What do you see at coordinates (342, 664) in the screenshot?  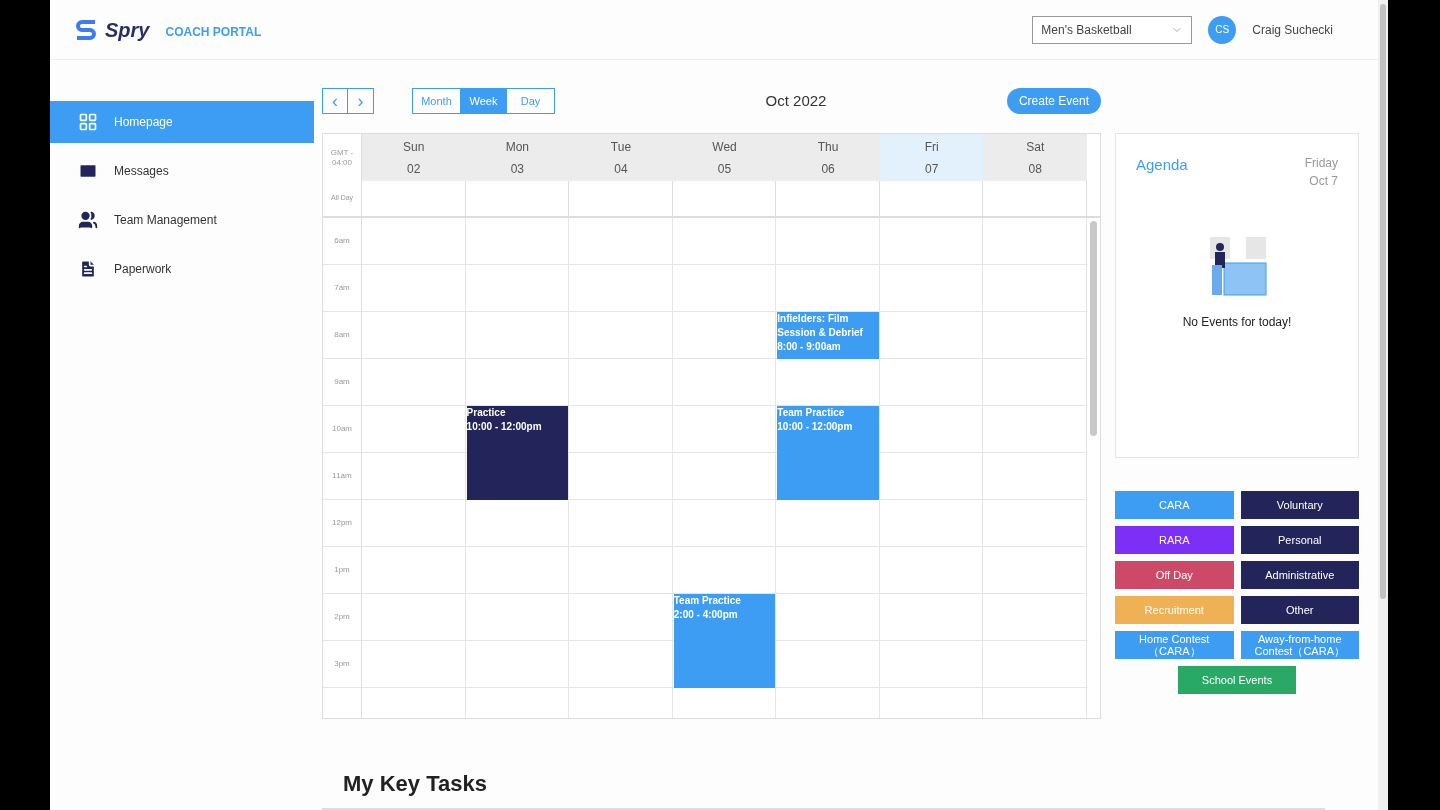 I see `hour-label: 3pm` at bounding box center [342, 664].